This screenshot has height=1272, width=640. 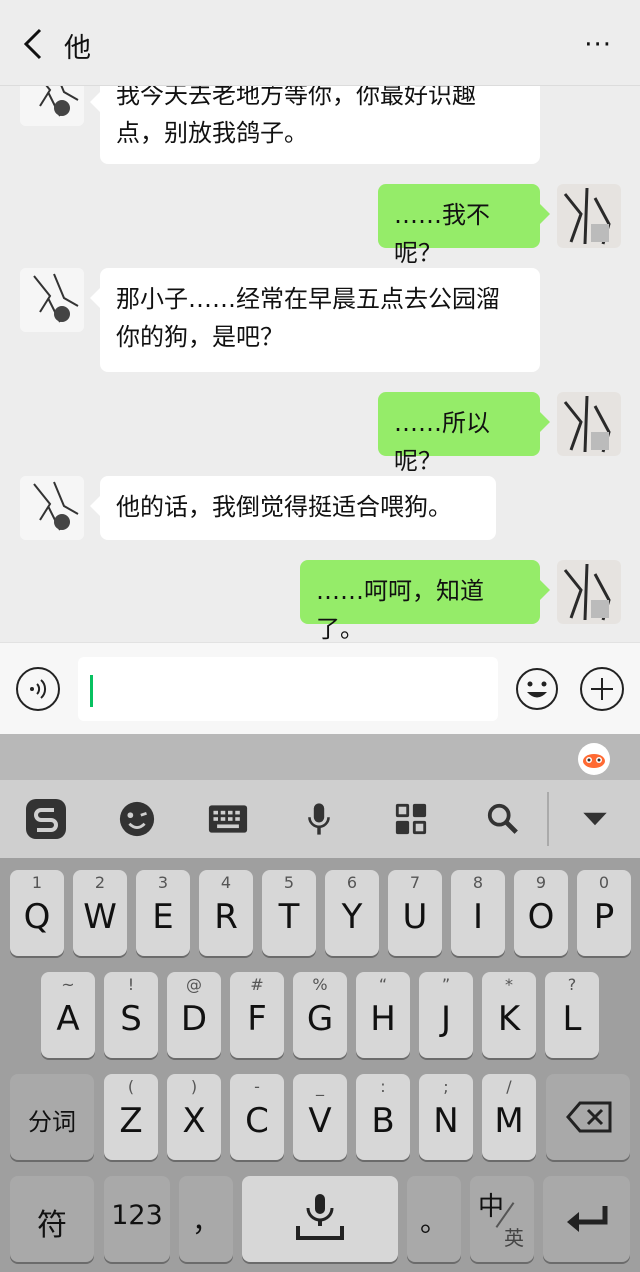 What do you see at coordinates (320, 1015) in the screenshot?
I see `key-g: % G` at bounding box center [320, 1015].